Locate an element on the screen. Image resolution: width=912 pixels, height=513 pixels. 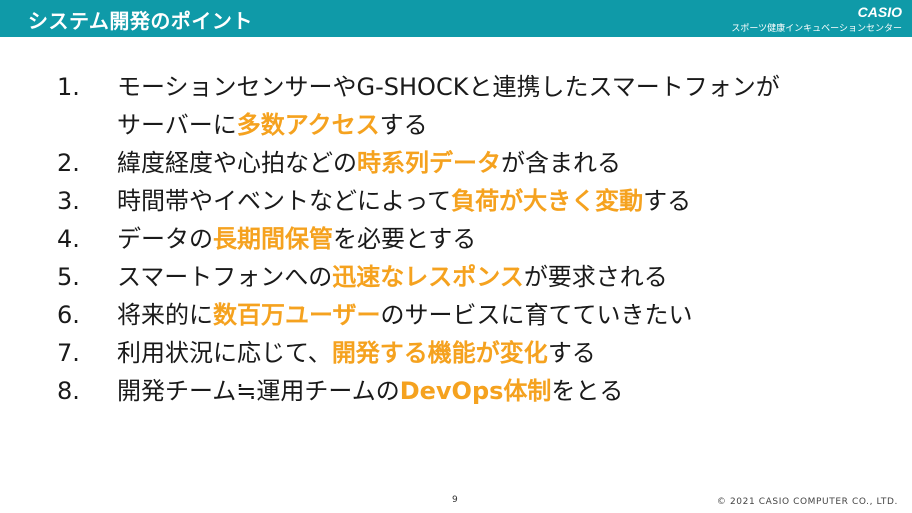
point-phrase: サーバーに is located at coordinates (177, 125).